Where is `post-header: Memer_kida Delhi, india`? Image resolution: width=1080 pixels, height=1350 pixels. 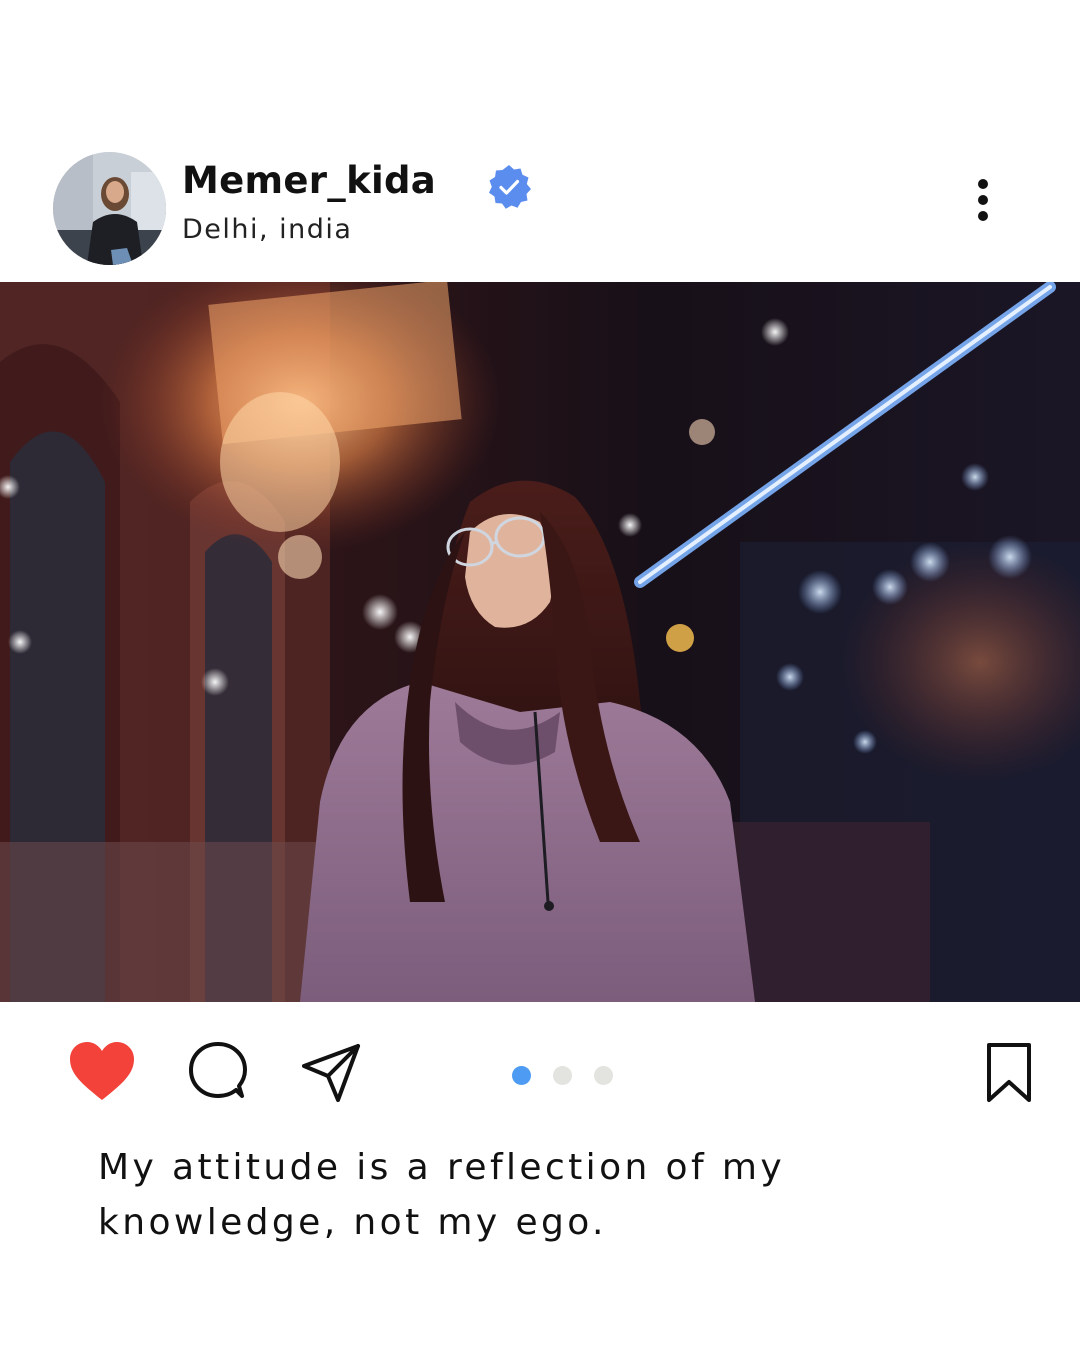 post-header: Memer_kida Delhi, india is located at coordinates (540, 207).